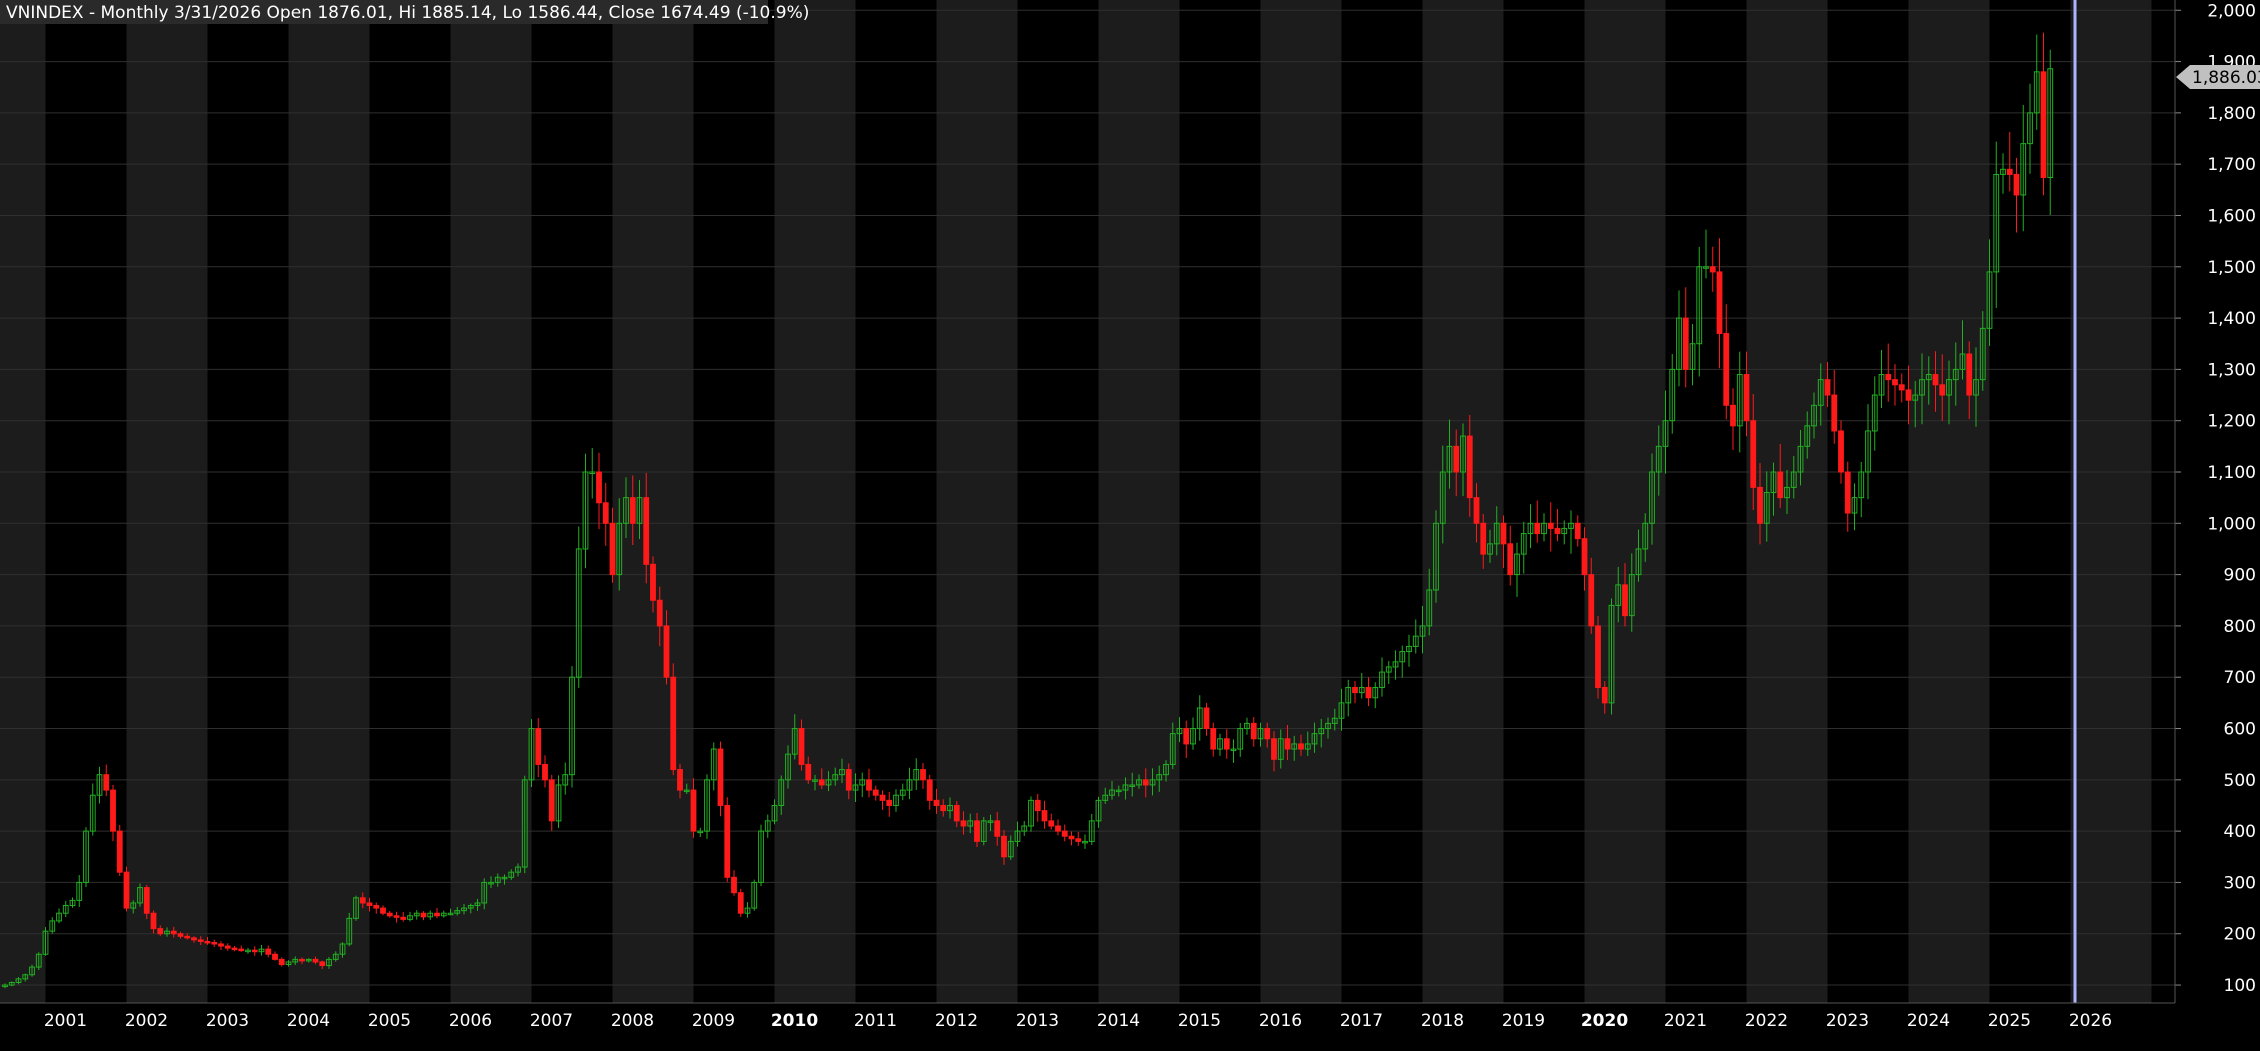 Image resolution: width=2260 pixels, height=1051 pixels. What do you see at coordinates (2231, 370) in the screenshot?
I see `y-tick-label: 1,300` at bounding box center [2231, 370].